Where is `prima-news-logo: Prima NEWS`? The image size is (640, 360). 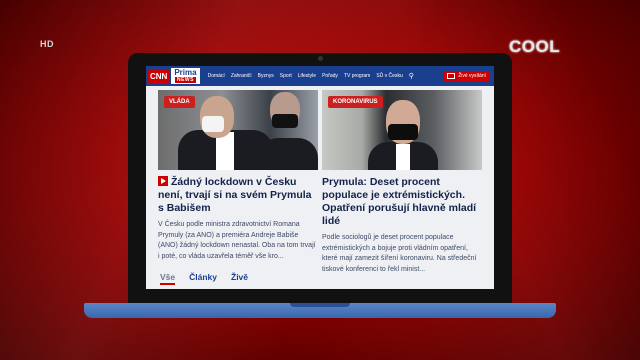
prima-news-logo: Prima NEWS is located at coordinates (185, 76).